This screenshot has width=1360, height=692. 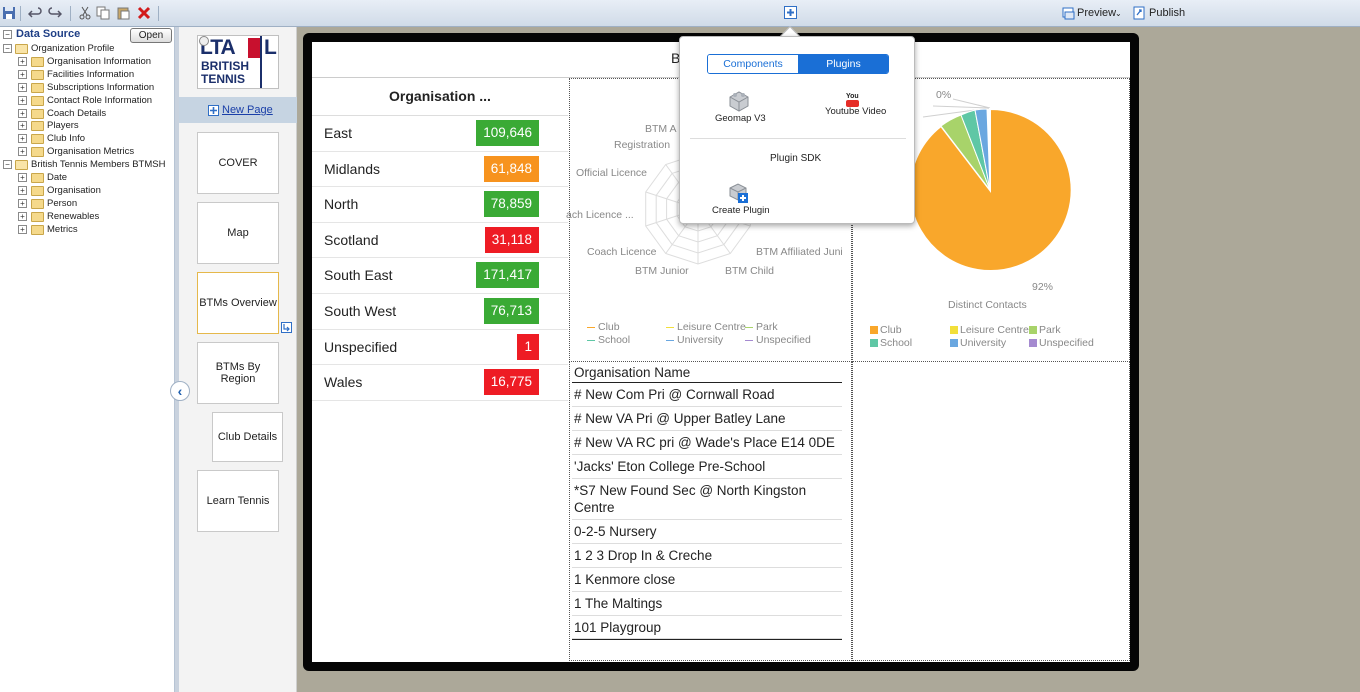 What do you see at coordinates (642, 145) in the screenshot?
I see `radar-axis-label: Registration` at bounding box center [642, 145].